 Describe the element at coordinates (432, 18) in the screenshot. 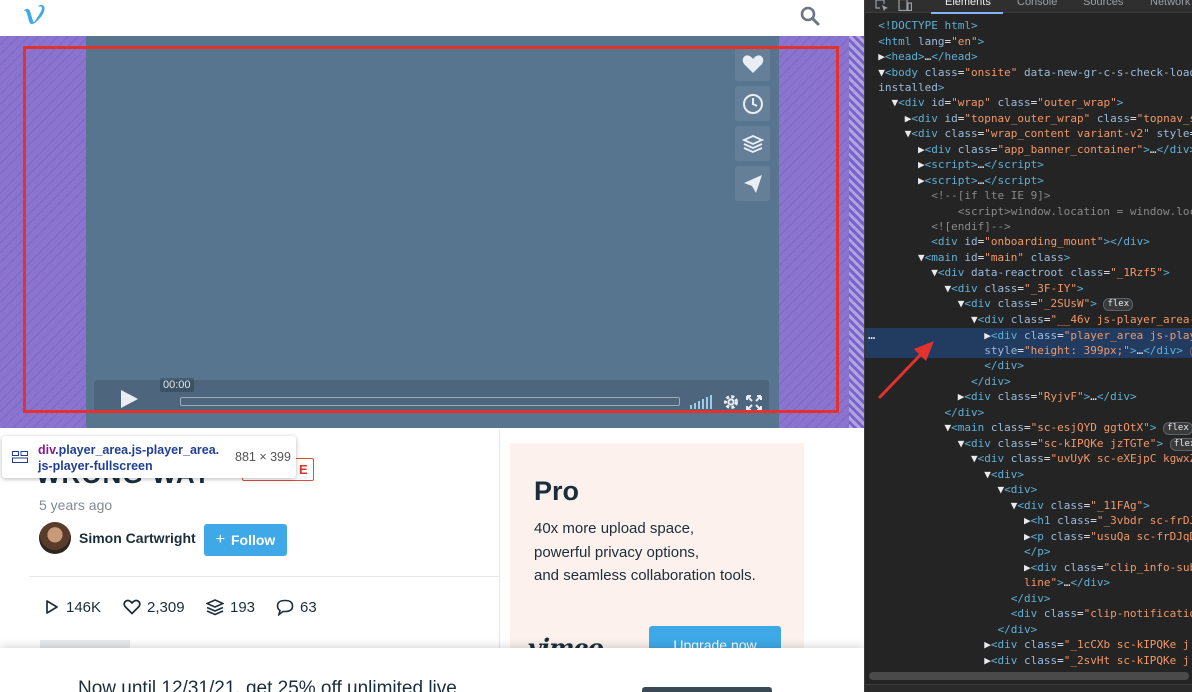

I see `top-navigation` at that location.